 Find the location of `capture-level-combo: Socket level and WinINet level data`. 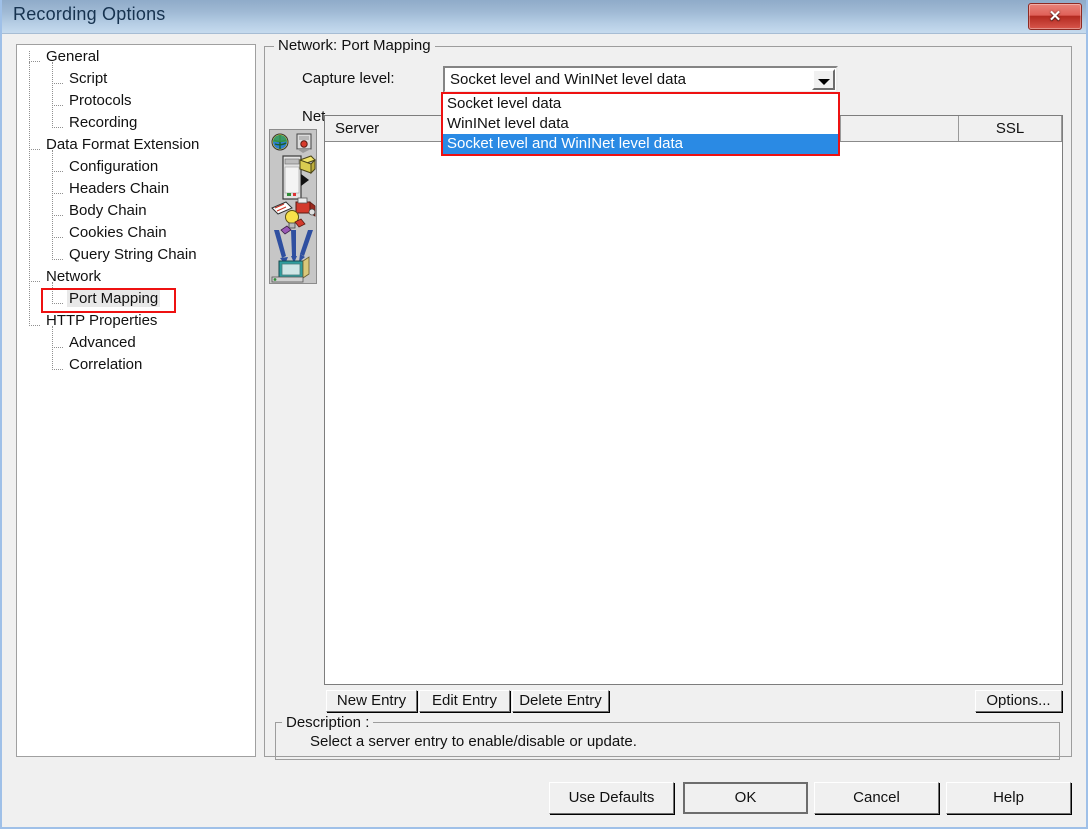

capture-level-combo: Socket level and WinINet level data is located at coordinates (640, 79).